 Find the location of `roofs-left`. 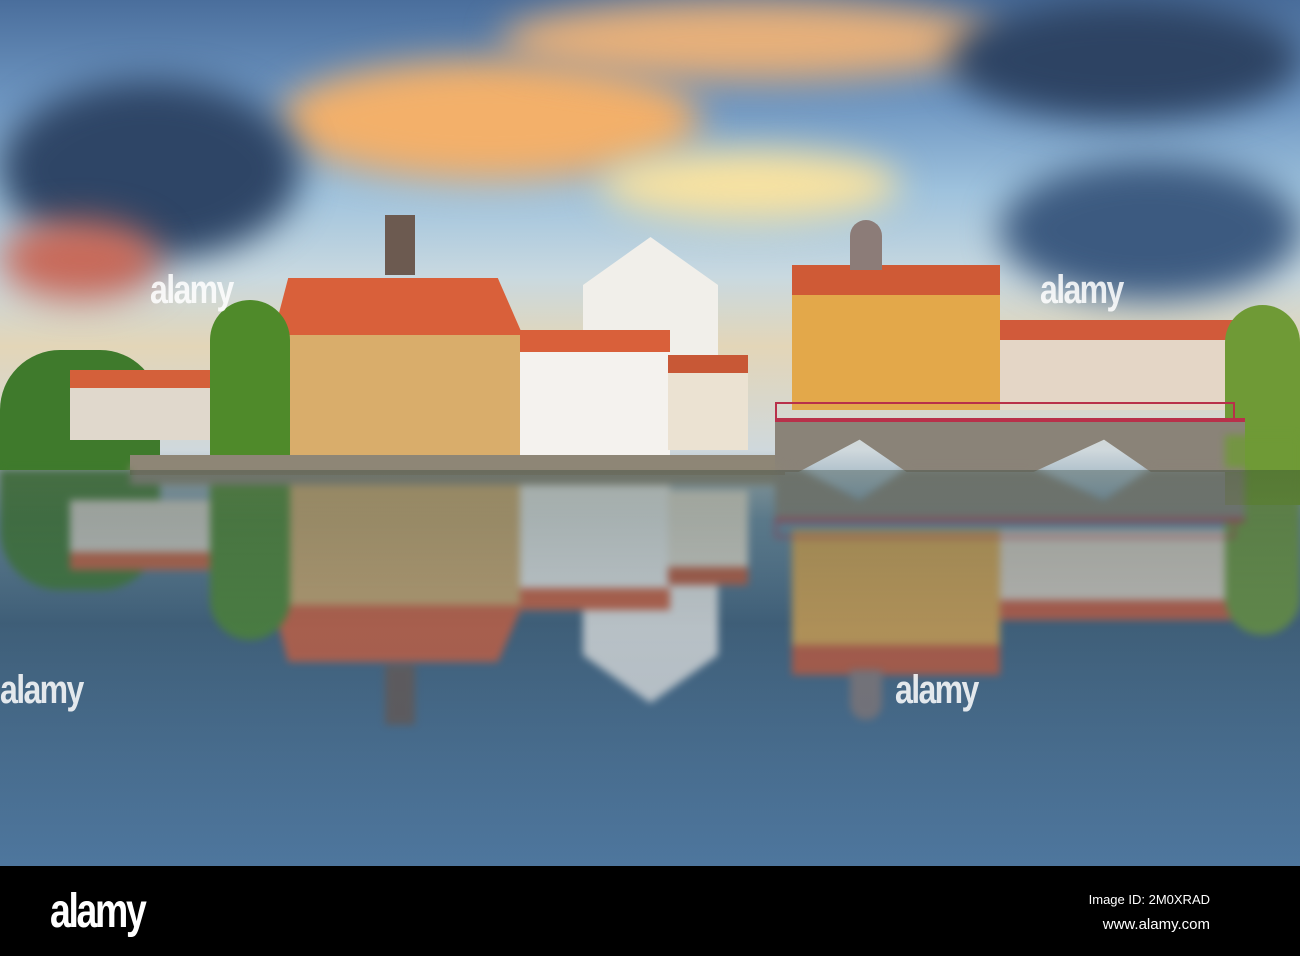

roofs-left is located at coordinates (145, 379).